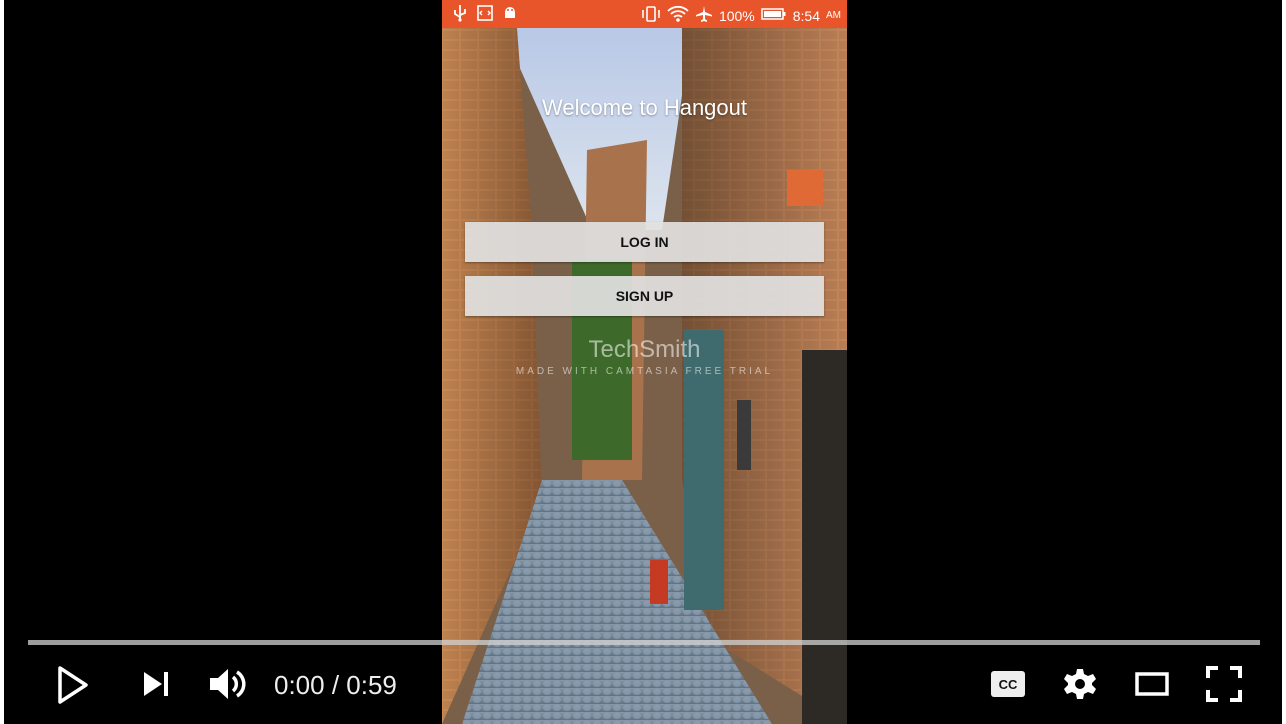 This screenshot has height=724, width=1286. I want to click on player-left-border, so click(2, 362).